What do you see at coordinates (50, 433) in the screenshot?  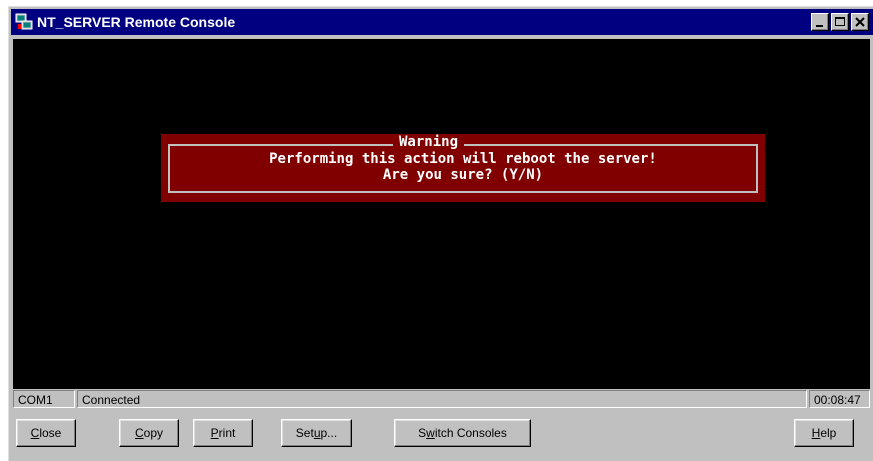 I see `close-button-label: lose` at bounding box center [50, 433].